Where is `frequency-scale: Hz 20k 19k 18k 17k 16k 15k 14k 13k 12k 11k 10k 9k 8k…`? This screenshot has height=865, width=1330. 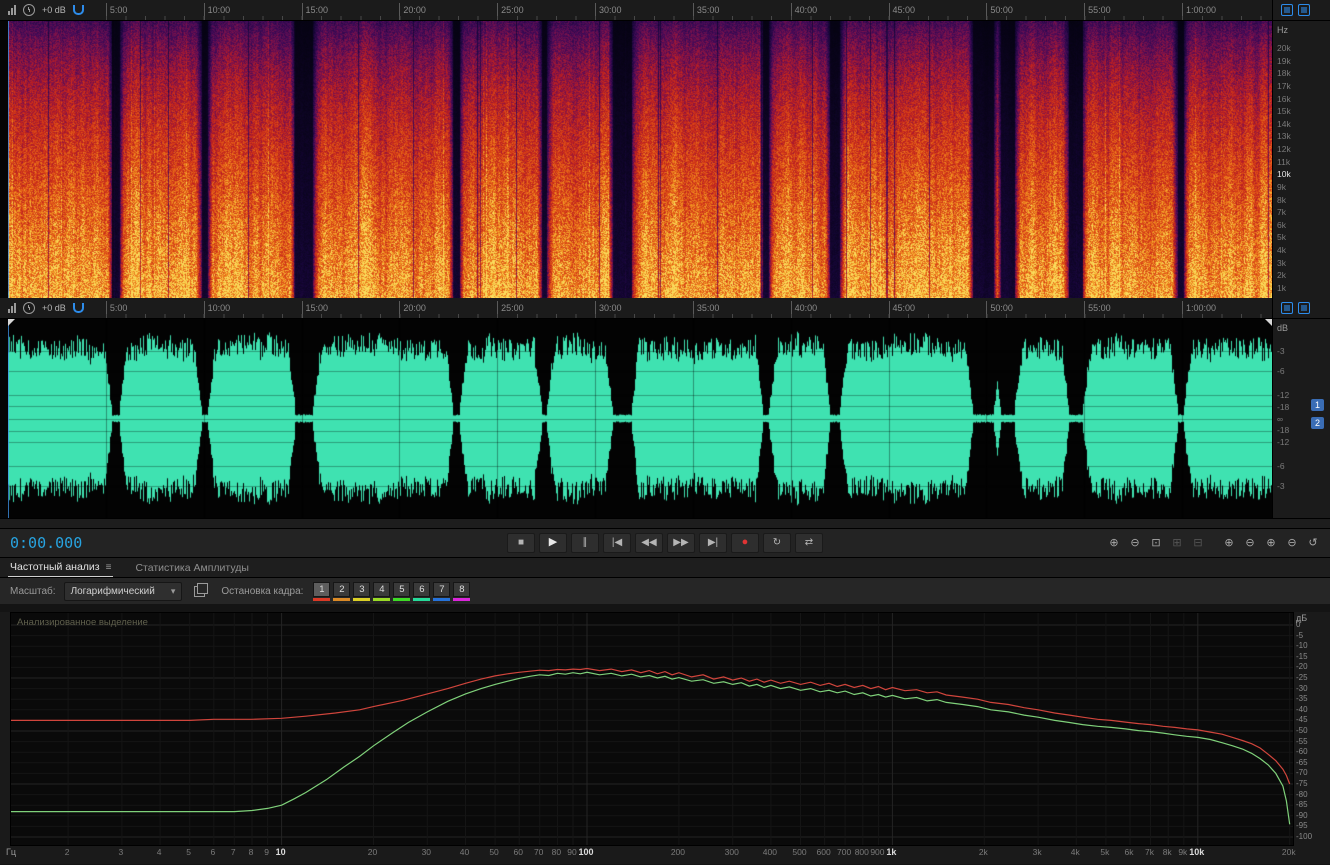
frequency-scale: Hz 20k 19k 18k 17k 16k 15k 14k 13k 12k 11k 10k 9k 8k… is located at coordinates (1301, 159).